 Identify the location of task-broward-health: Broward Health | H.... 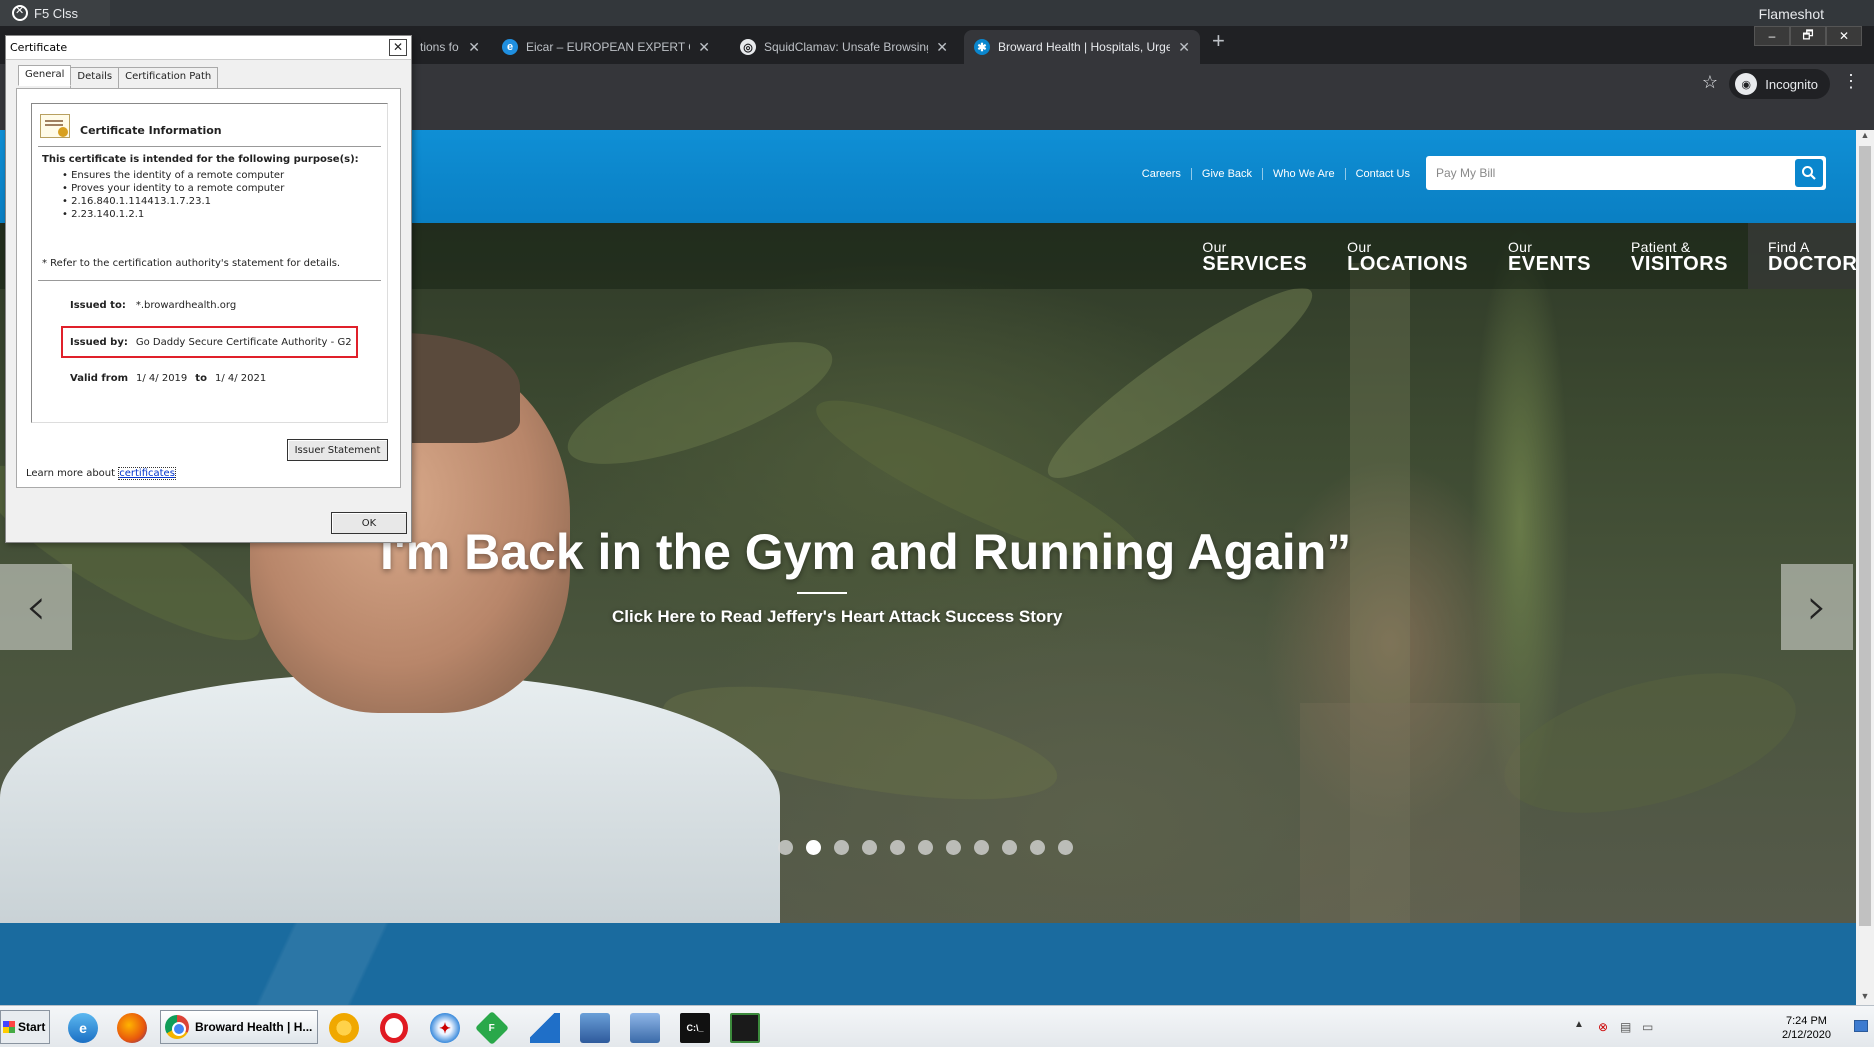
(239, 1027).